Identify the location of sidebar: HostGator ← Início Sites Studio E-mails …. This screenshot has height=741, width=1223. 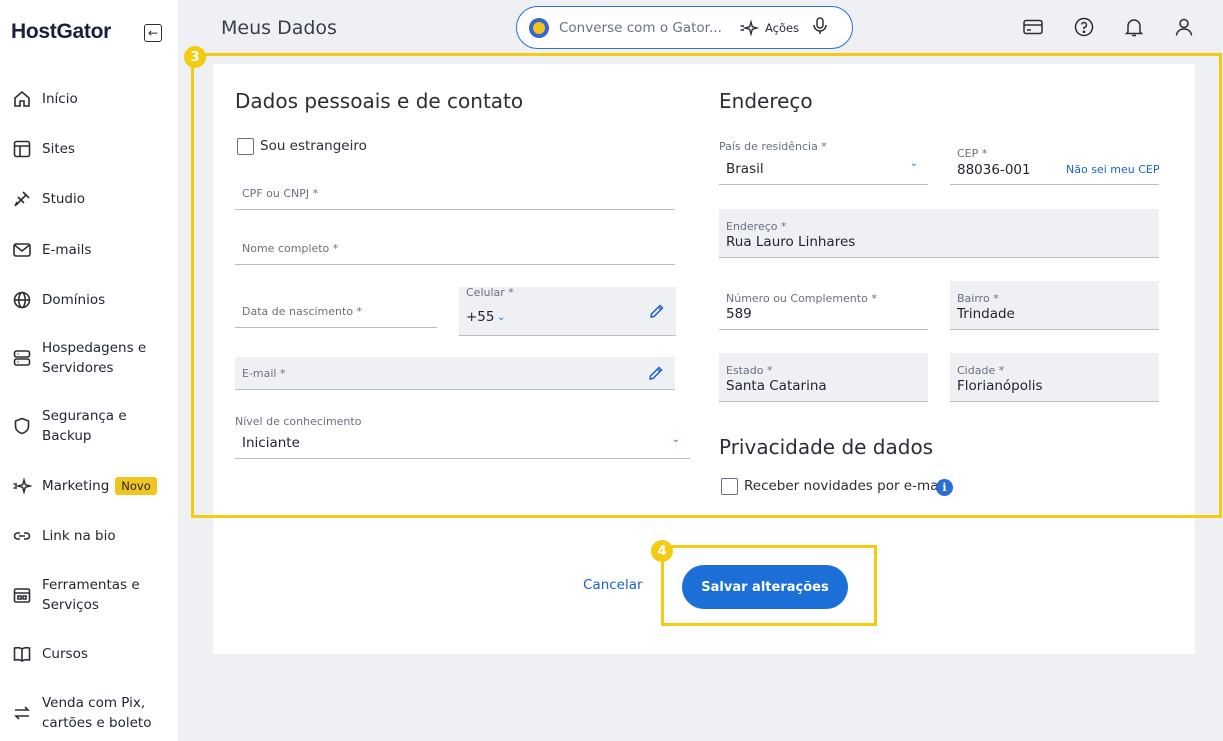
(89, 370).